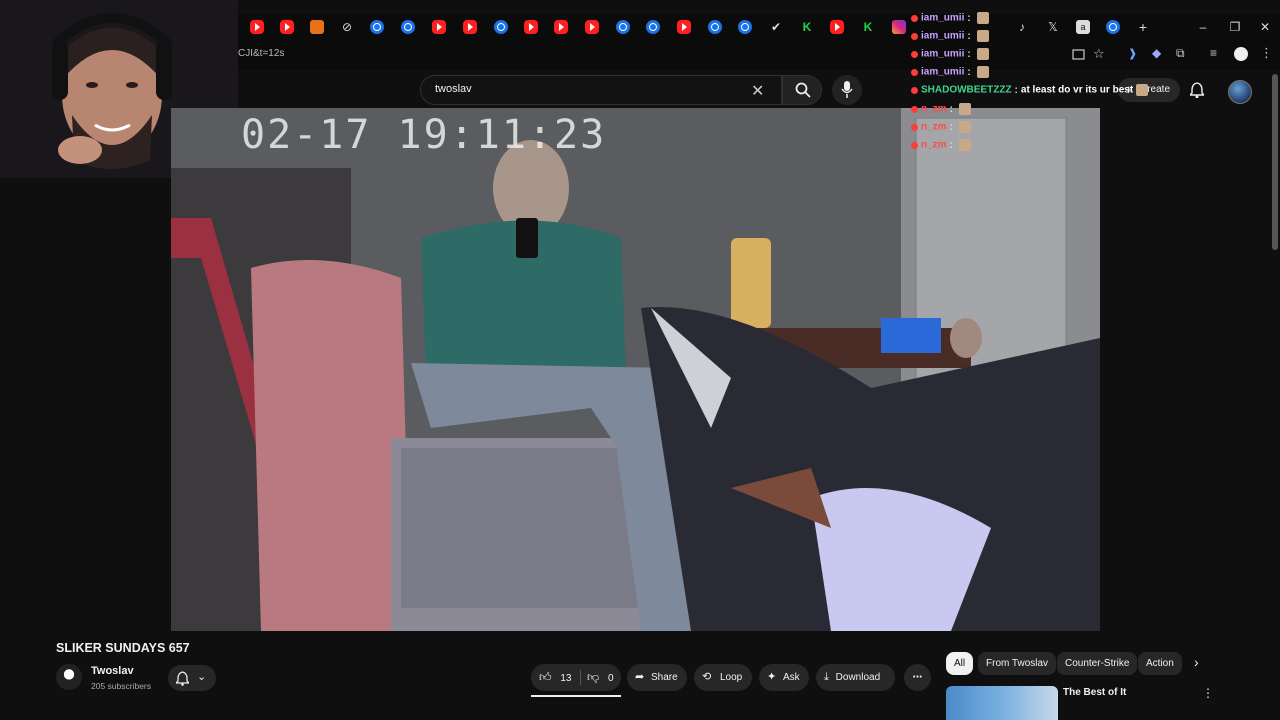 The width and height of the screenshot is (1280, 720). What do you see at coordinates (731, 677) in the screenshot?
I see `loop-label: Loop` at bounding box center [731, 677].